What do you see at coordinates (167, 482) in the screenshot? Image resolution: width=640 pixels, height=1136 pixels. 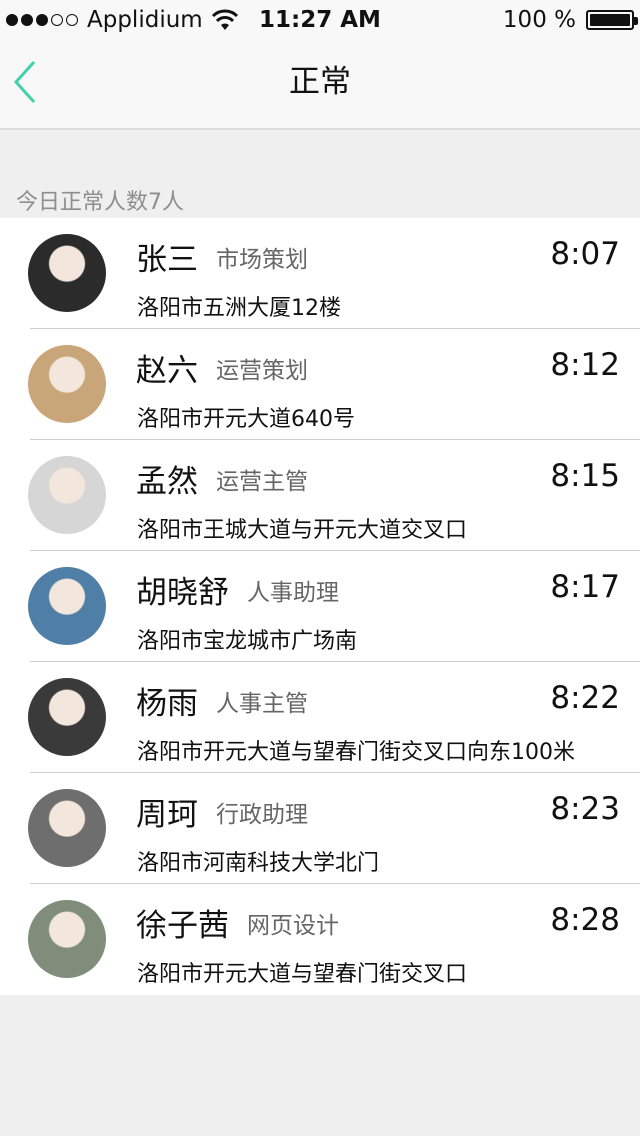 I see `employee-name: 孟然` at bounding box center [167, 482].